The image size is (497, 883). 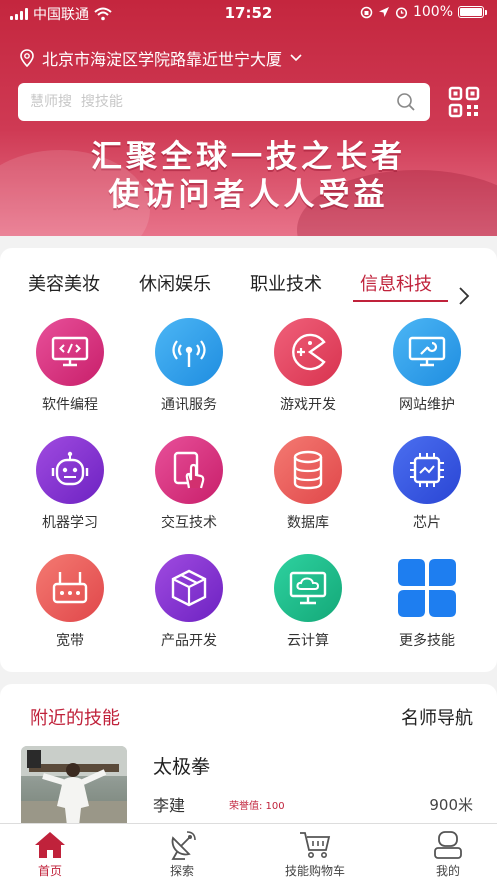 I want to click on skill-item-database: 数据库, so click(x=308, y=484).